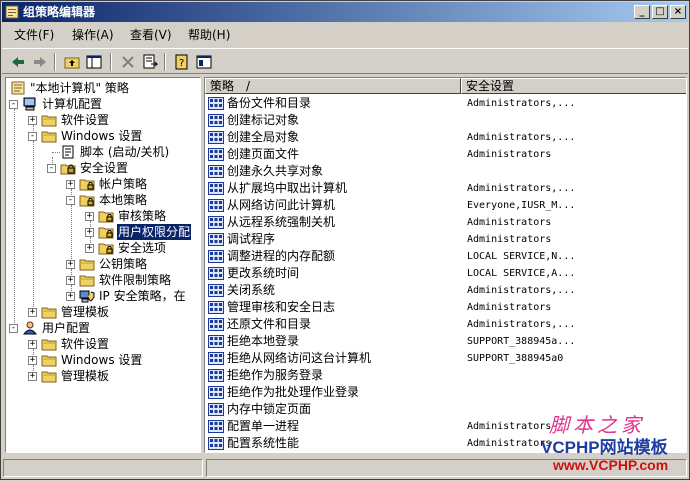 The image size is (690, 481). I want to click on properties-button, so click(204, 62).